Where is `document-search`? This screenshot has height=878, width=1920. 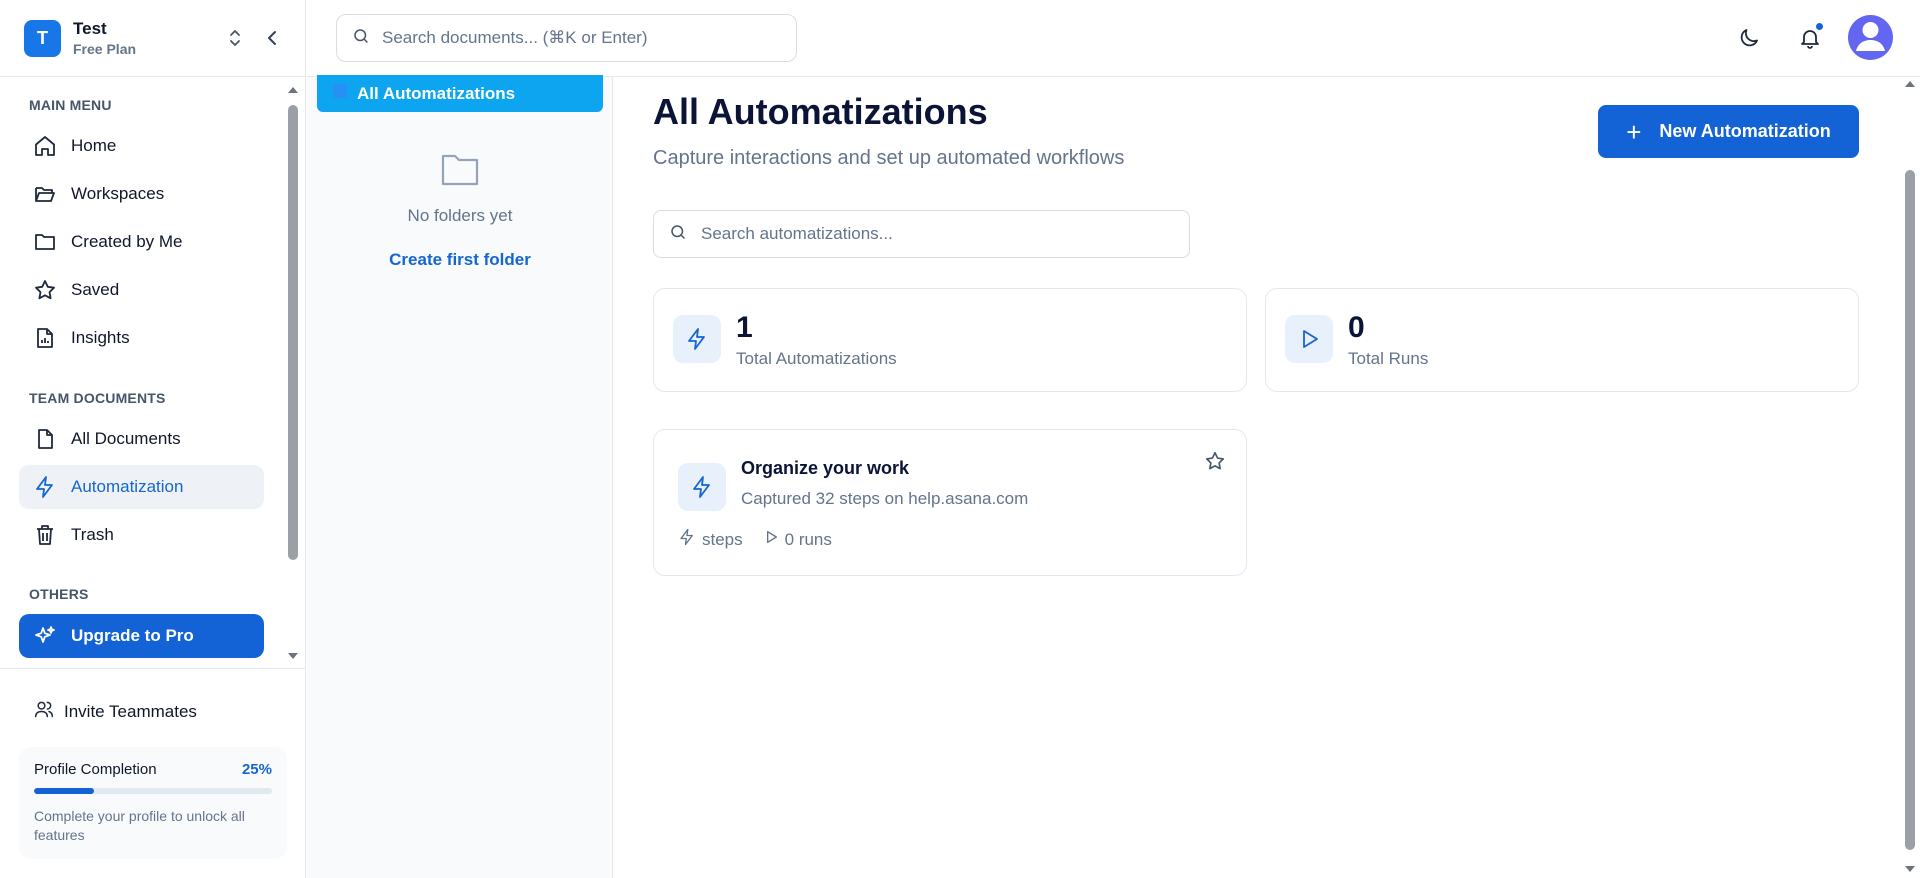 document-search is located at coordinates (566, 38).